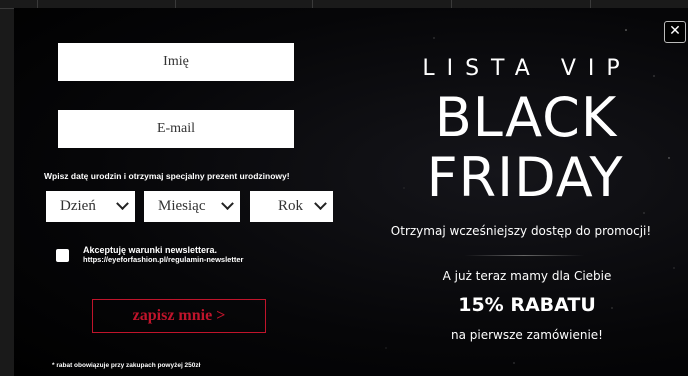 The image size is (688, 376). Describe the element at coordinates (525, 177) in the screenshot. I see `headline-friday: FRIDAY` at that location.